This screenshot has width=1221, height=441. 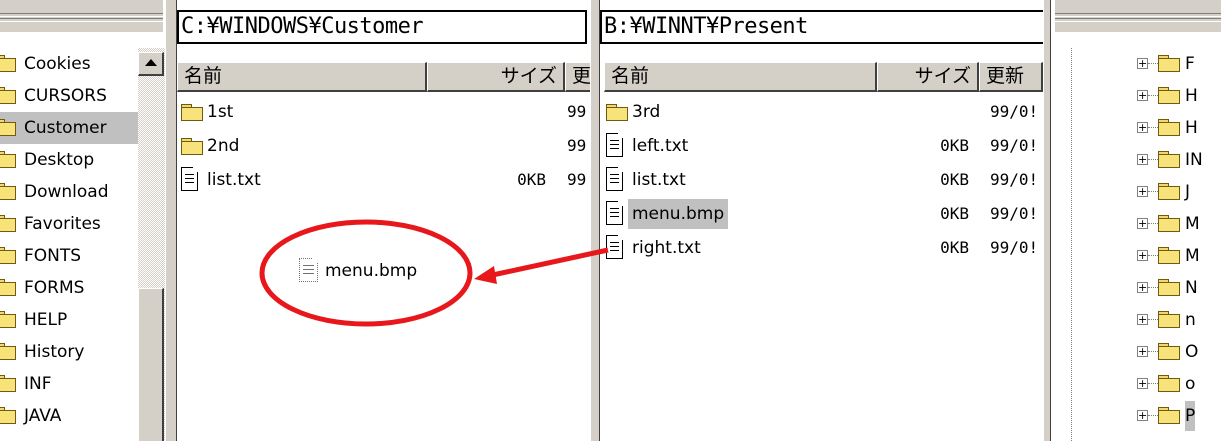 I want to click on file-row: left.txt 0KB 99/0!, so click(x=824, y=146).